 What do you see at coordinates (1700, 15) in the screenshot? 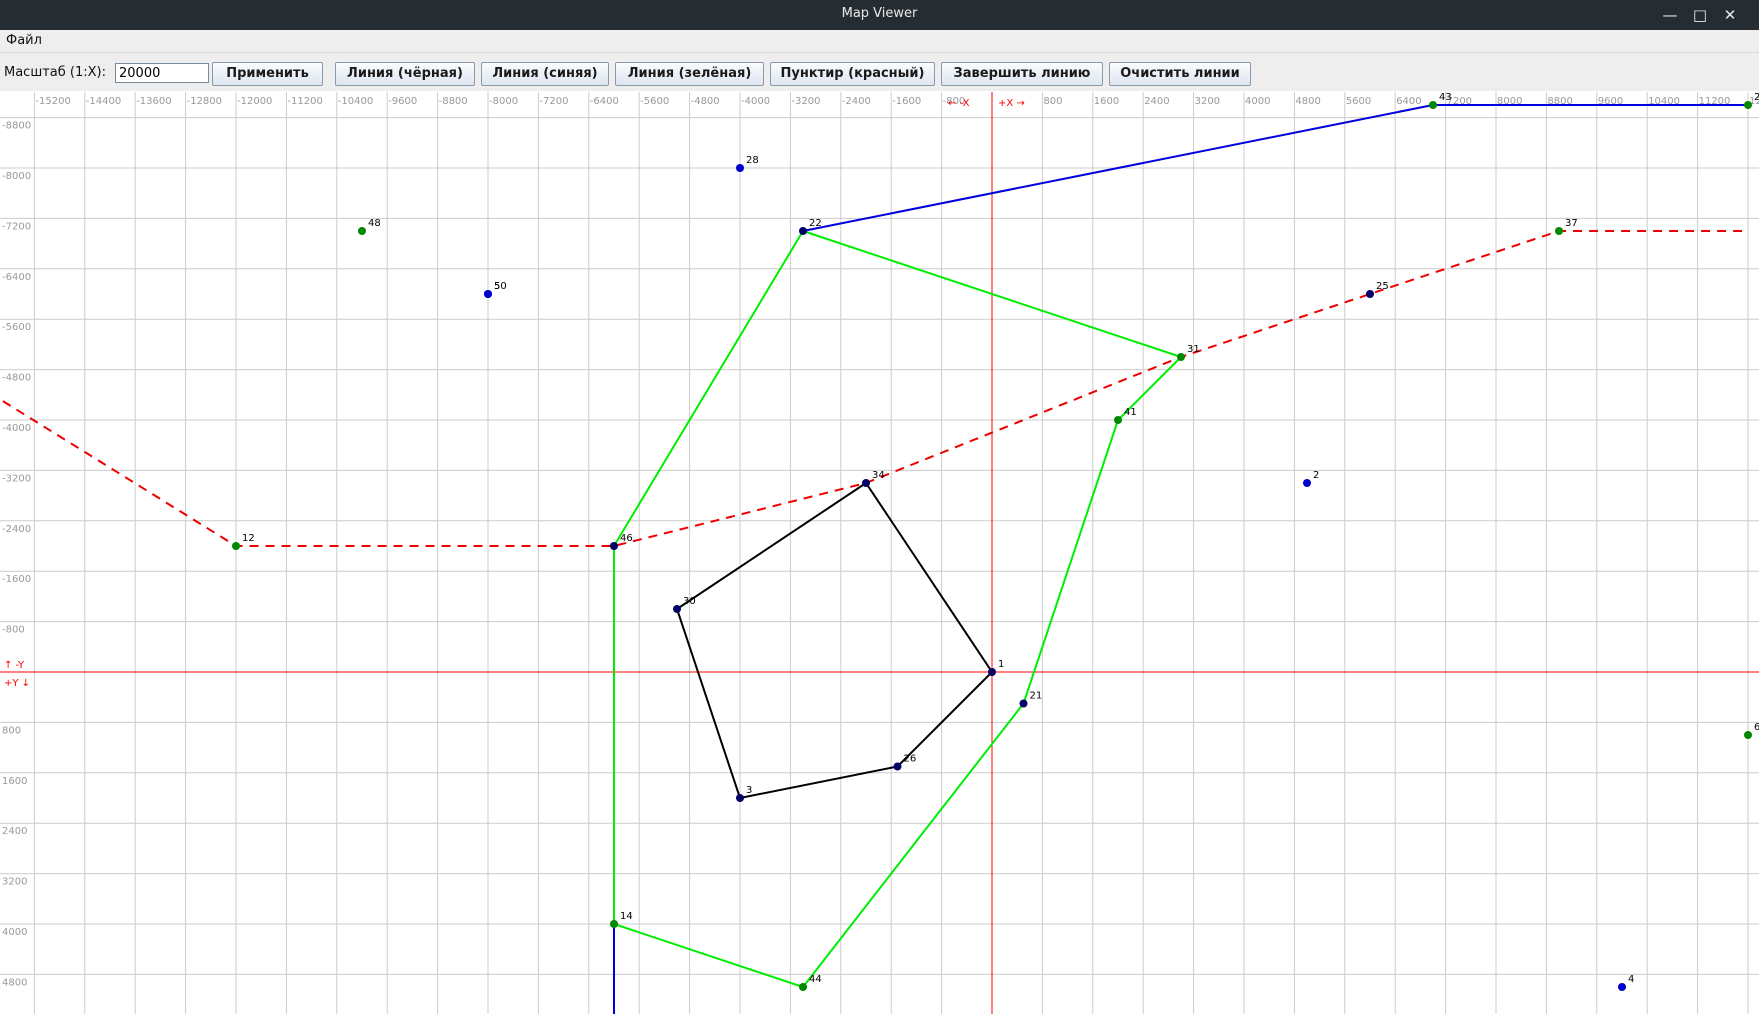
I see `maximize-icon: □` at bounding box center [1700, 15].